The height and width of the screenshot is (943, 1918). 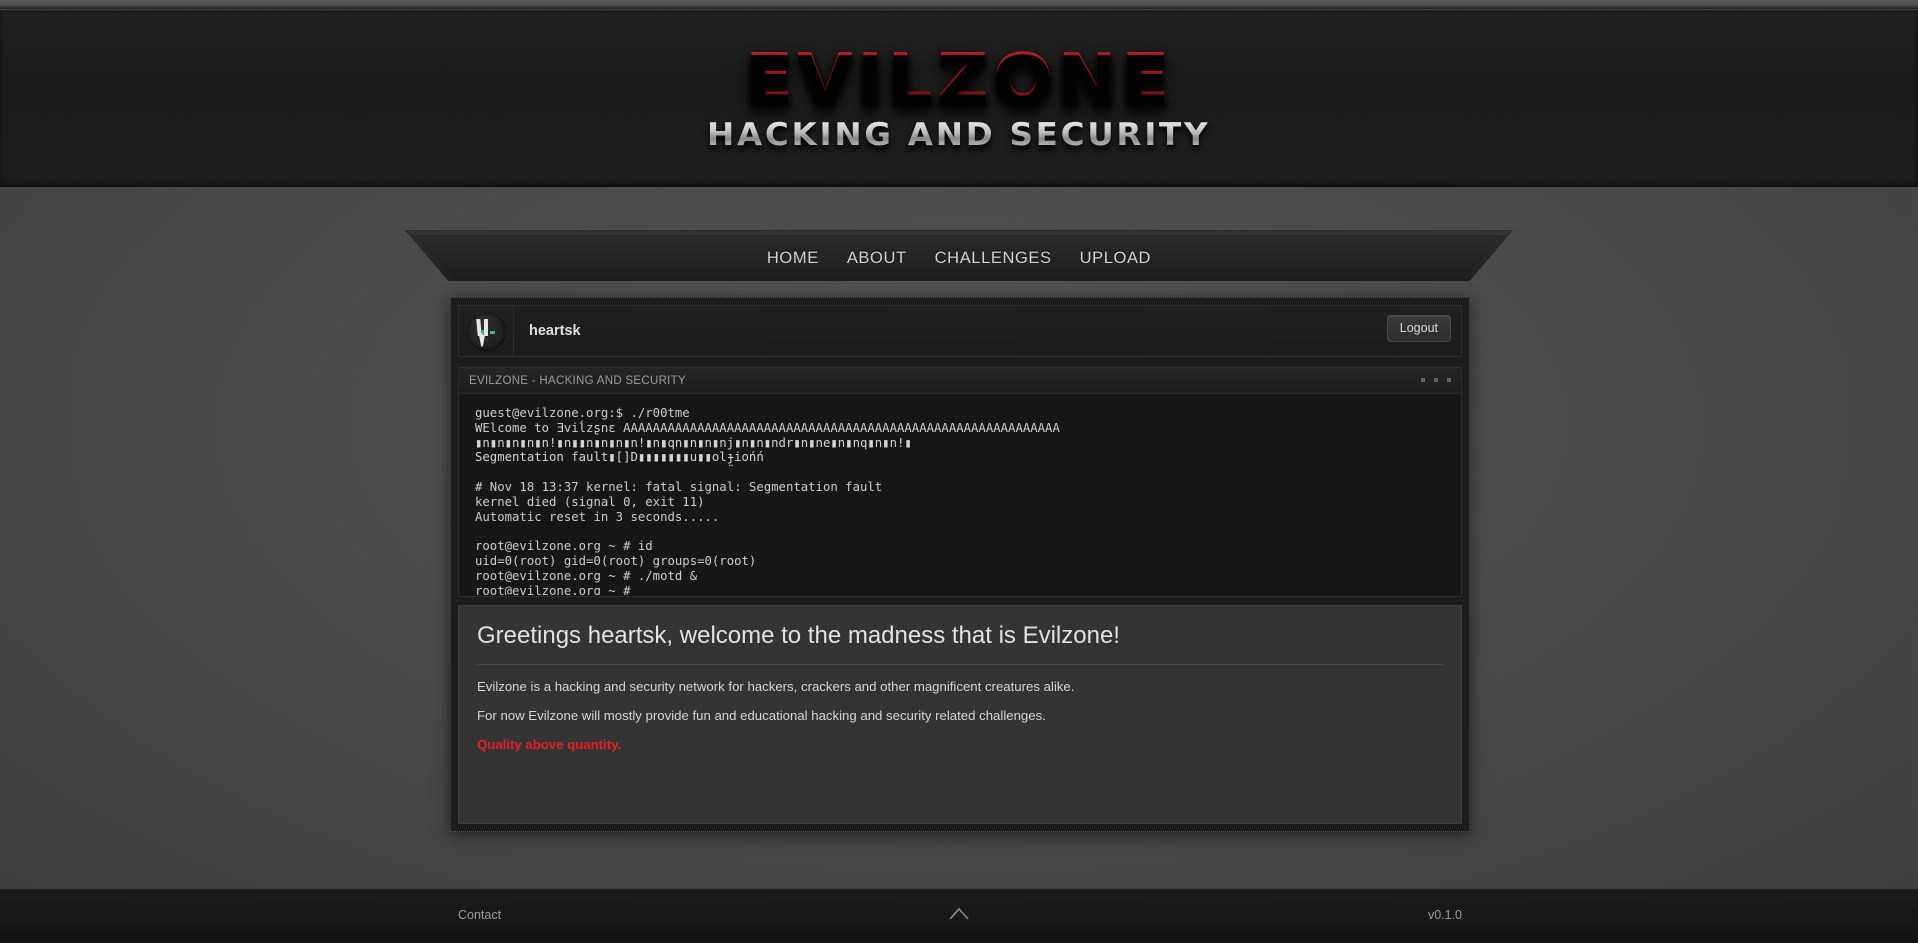 What do you see at coordinates (959, 4) in the screenshot?
I see `top-strip` at bounding box center [959, 4].